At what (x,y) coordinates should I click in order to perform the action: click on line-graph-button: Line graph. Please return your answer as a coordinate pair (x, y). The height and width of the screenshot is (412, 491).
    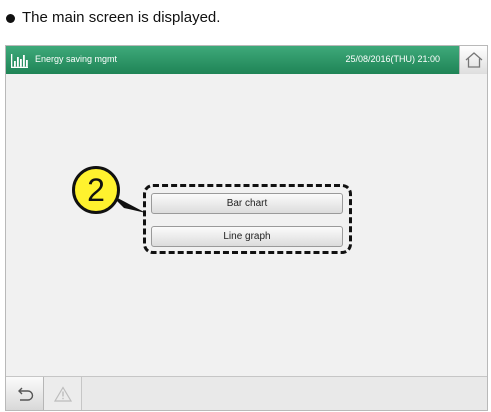
    Looking at the image, I should click on (247, 236).